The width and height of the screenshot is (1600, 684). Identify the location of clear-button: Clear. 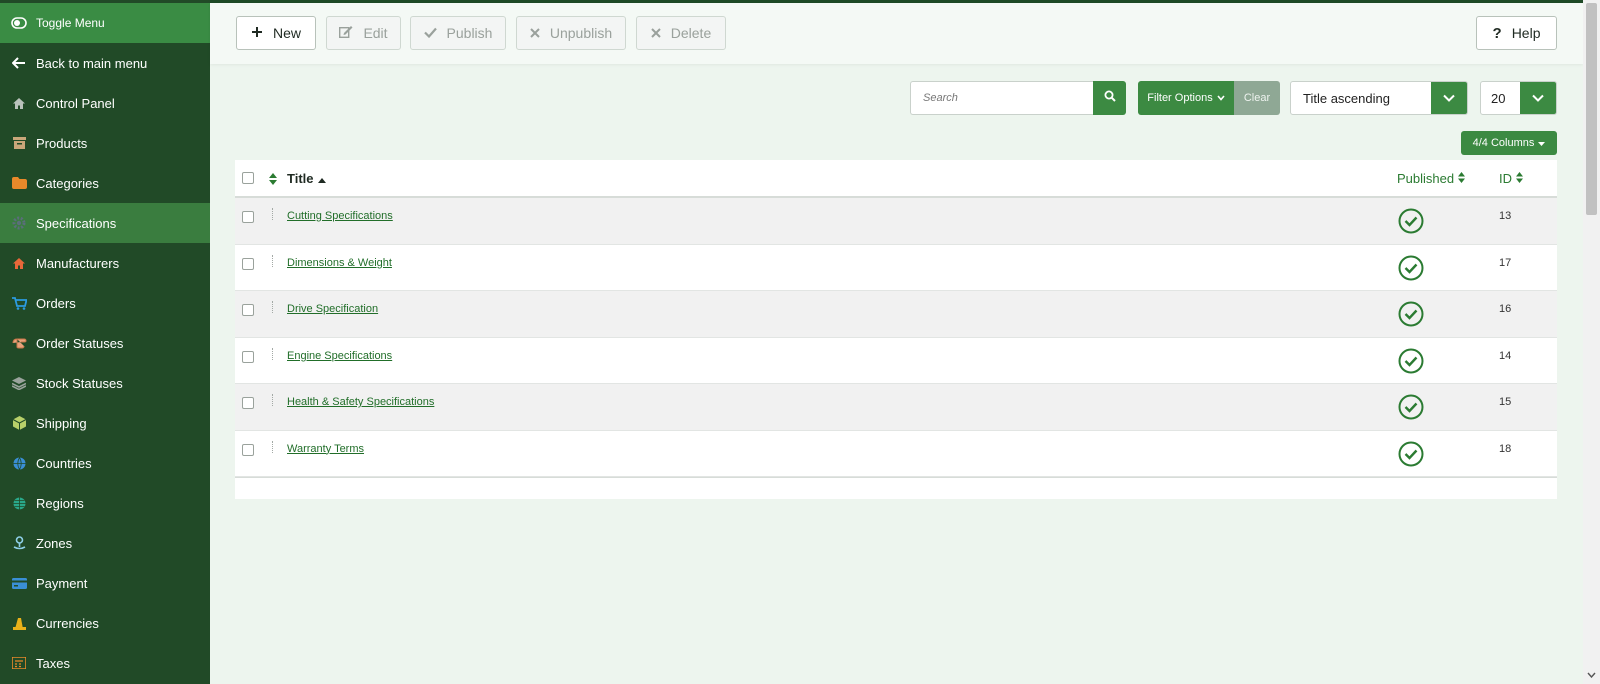
(1257, 98).